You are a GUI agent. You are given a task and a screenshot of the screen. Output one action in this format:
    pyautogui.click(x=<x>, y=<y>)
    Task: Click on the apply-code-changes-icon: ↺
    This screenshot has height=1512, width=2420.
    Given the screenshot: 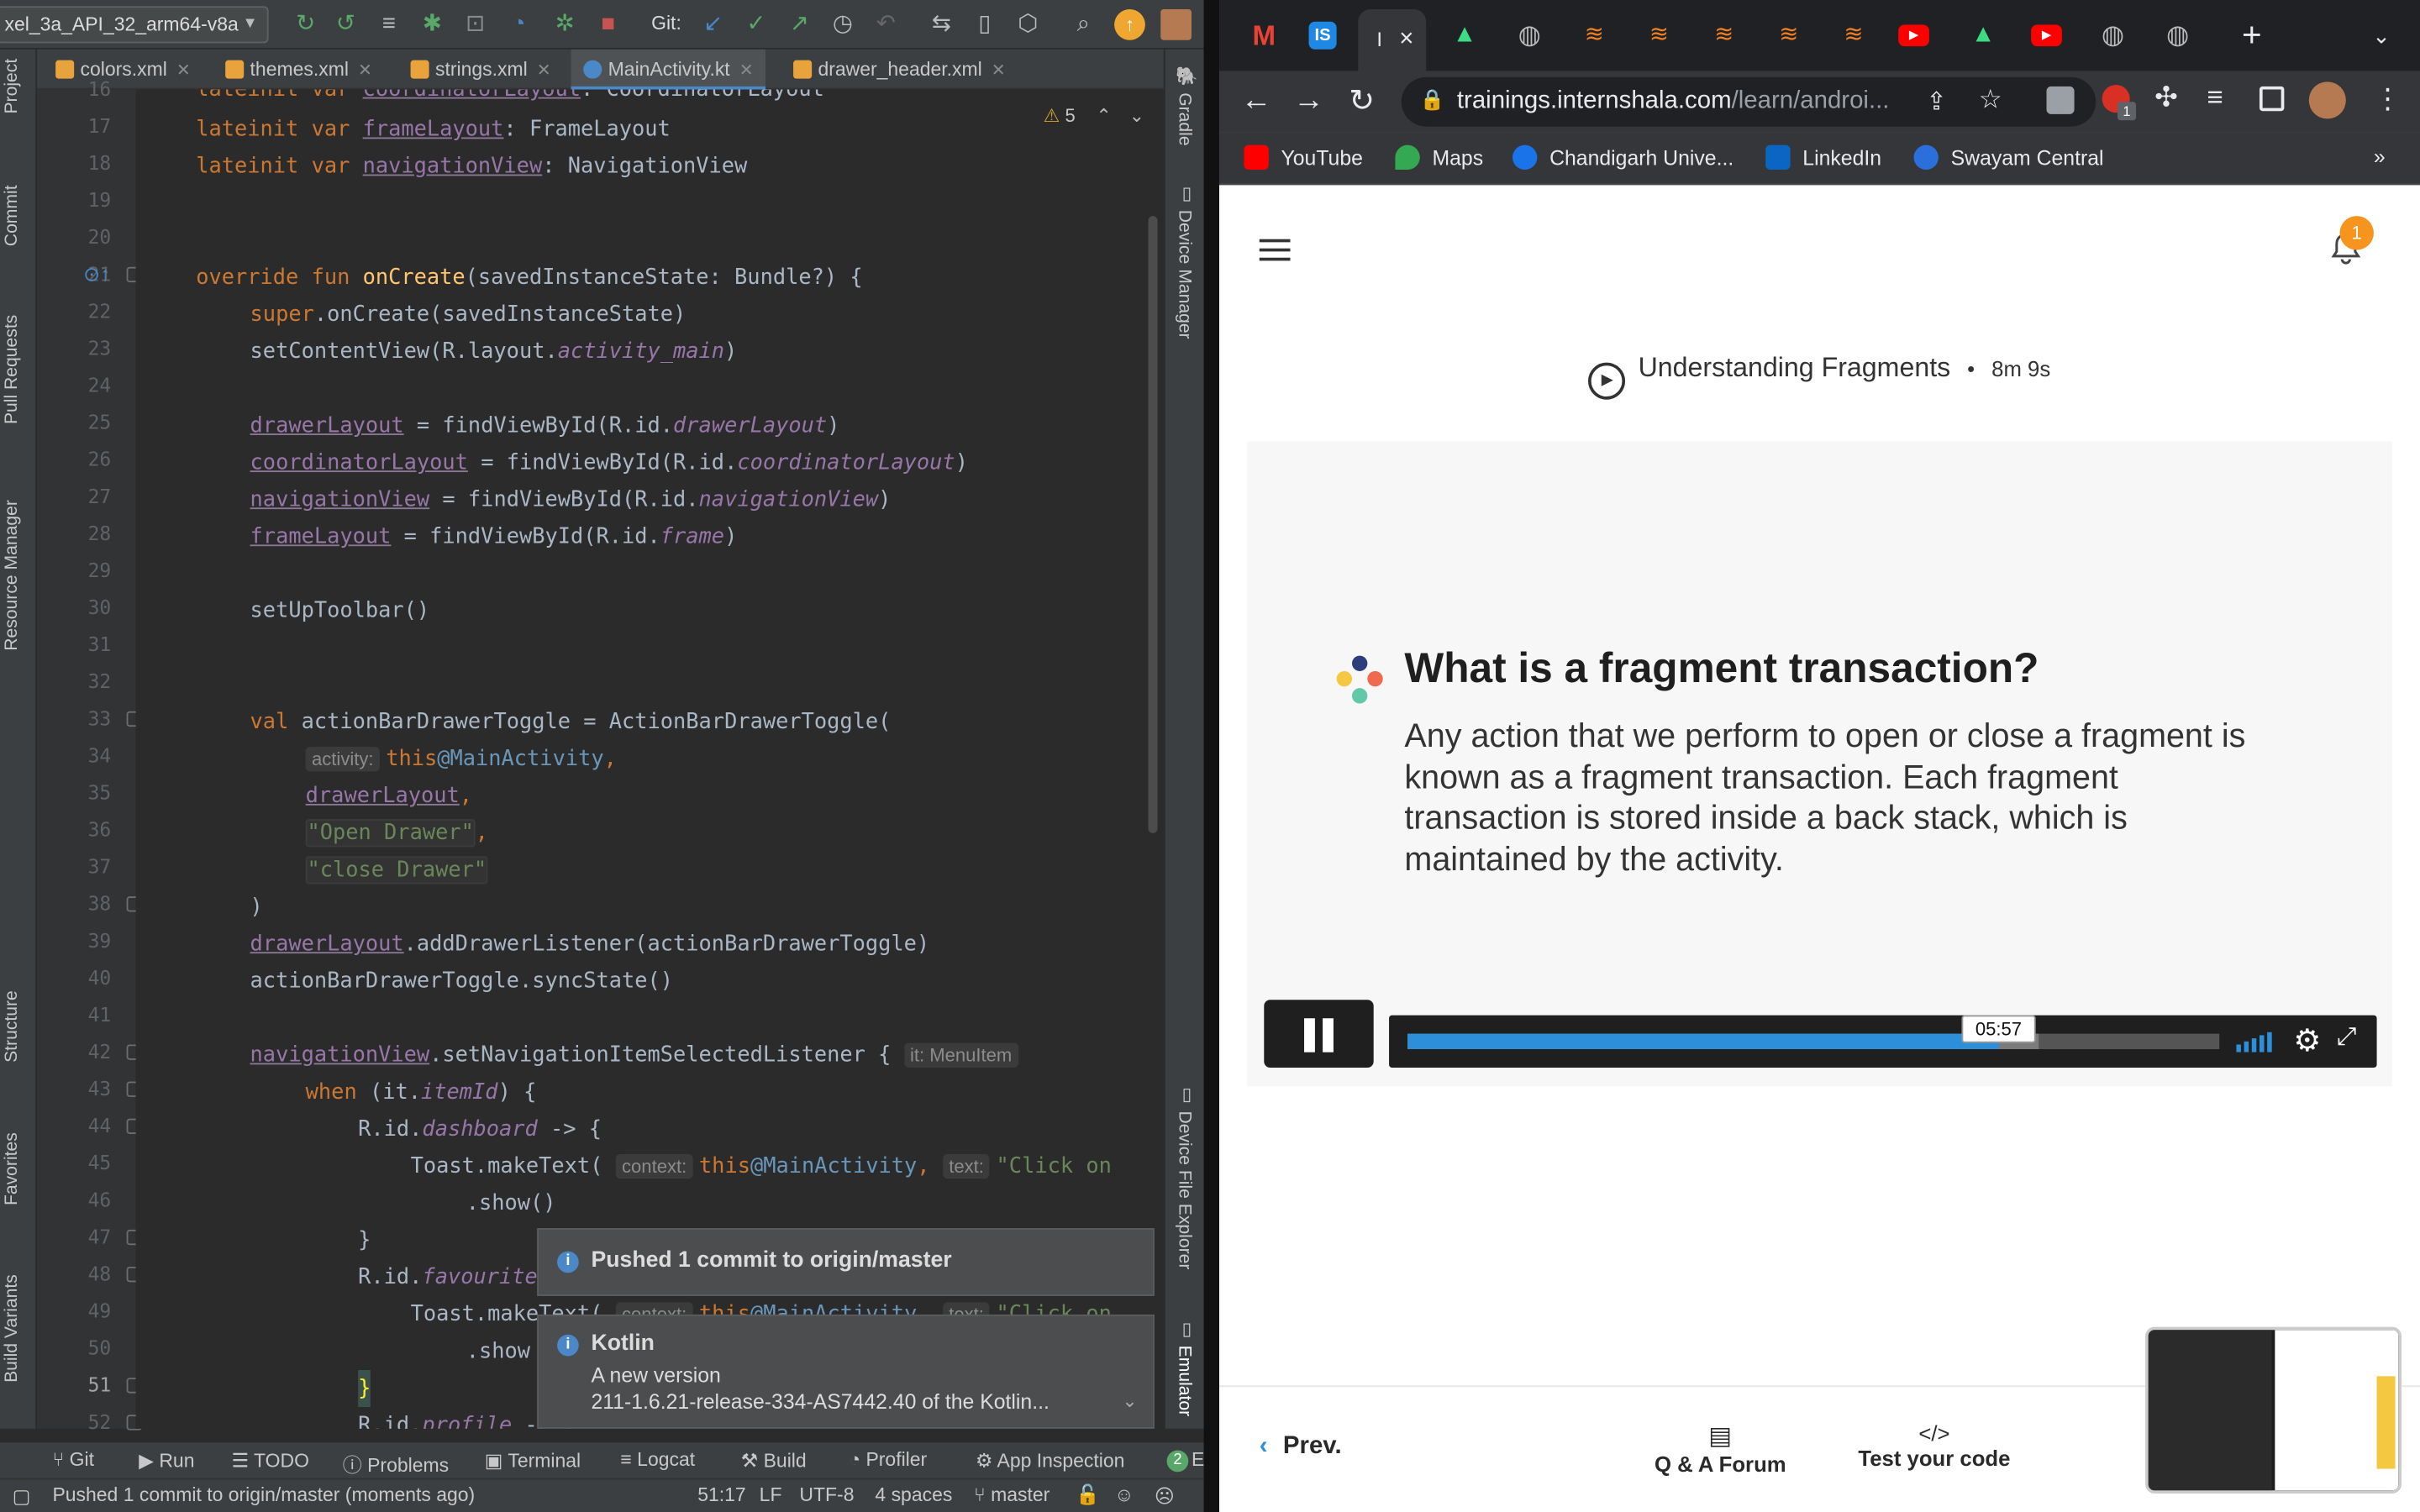 What is the action you would take?
    pyautogui.click(x=345, y=24)
    